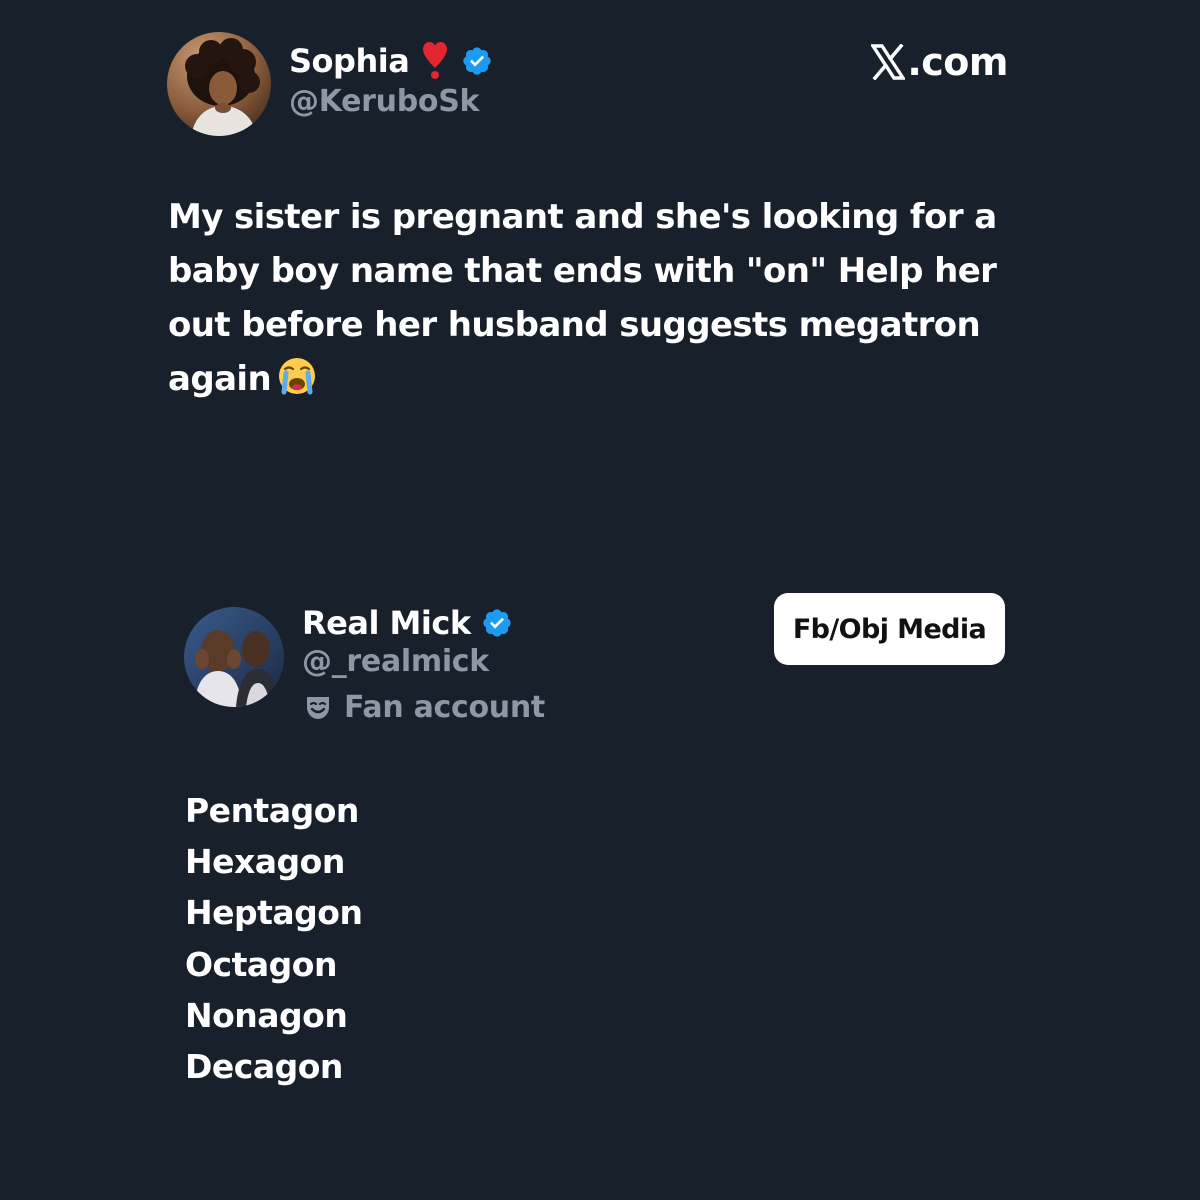 Image resolution: width=1200 pixels, height=1200 pixels. I want to click on fan-account-label: Fan account, so click(424, 707).